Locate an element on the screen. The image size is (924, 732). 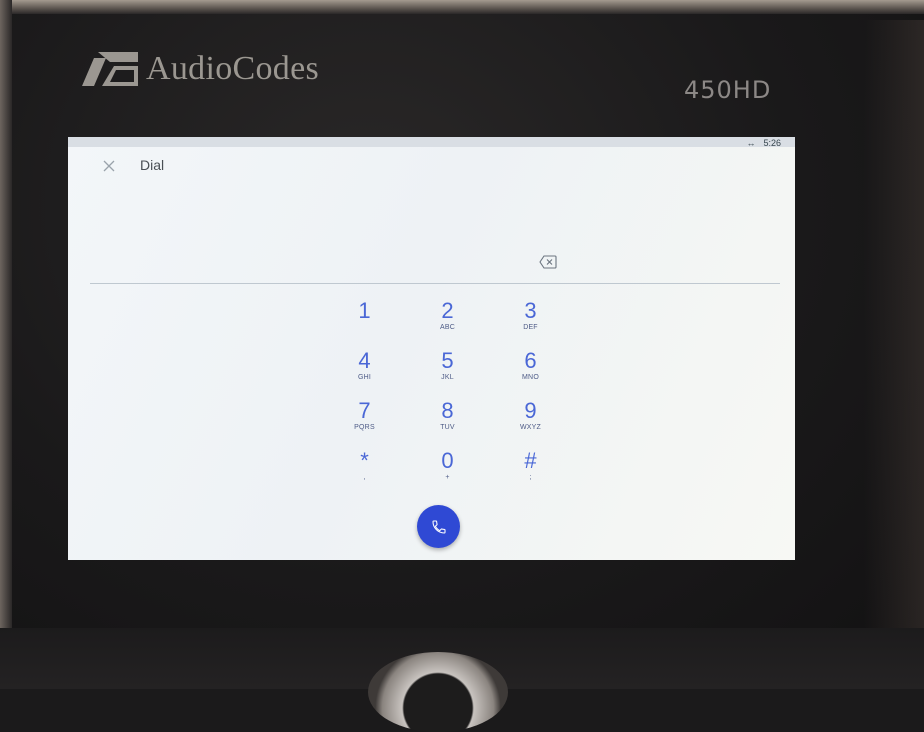
close-button is located at coordinates (109, 166).